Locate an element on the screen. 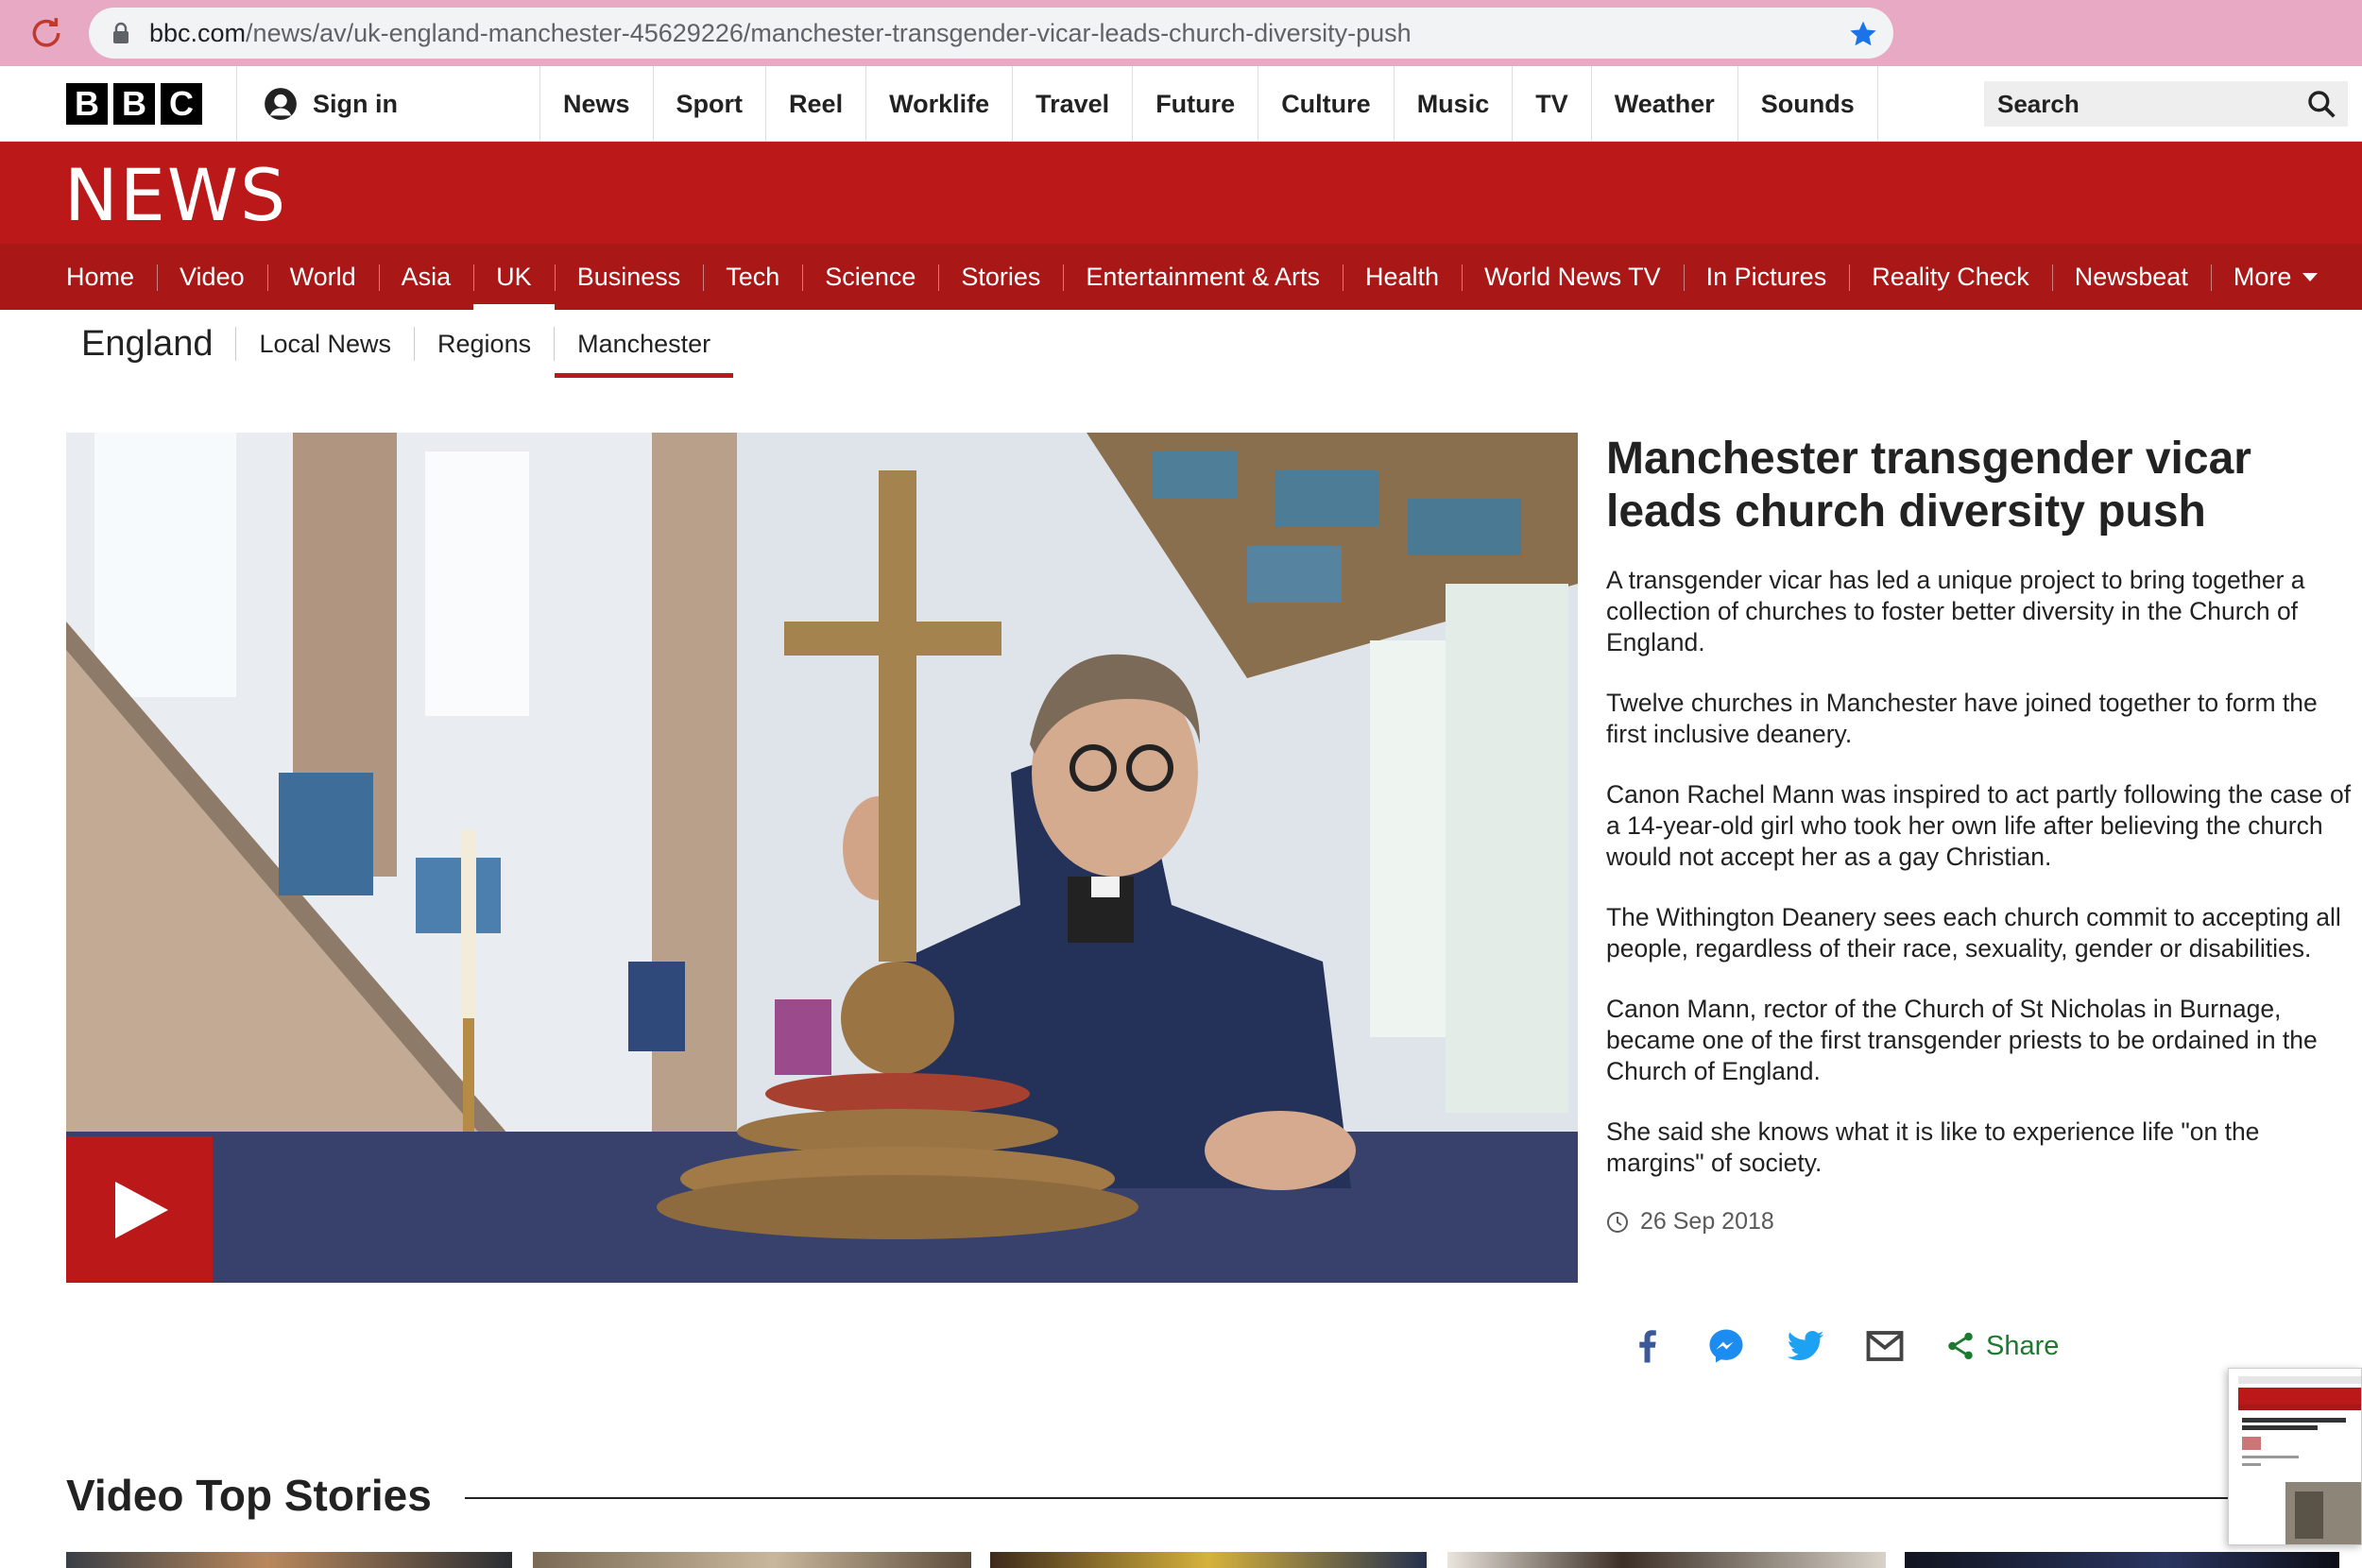  twitter-icon is located at coordinates (1806, 1346).